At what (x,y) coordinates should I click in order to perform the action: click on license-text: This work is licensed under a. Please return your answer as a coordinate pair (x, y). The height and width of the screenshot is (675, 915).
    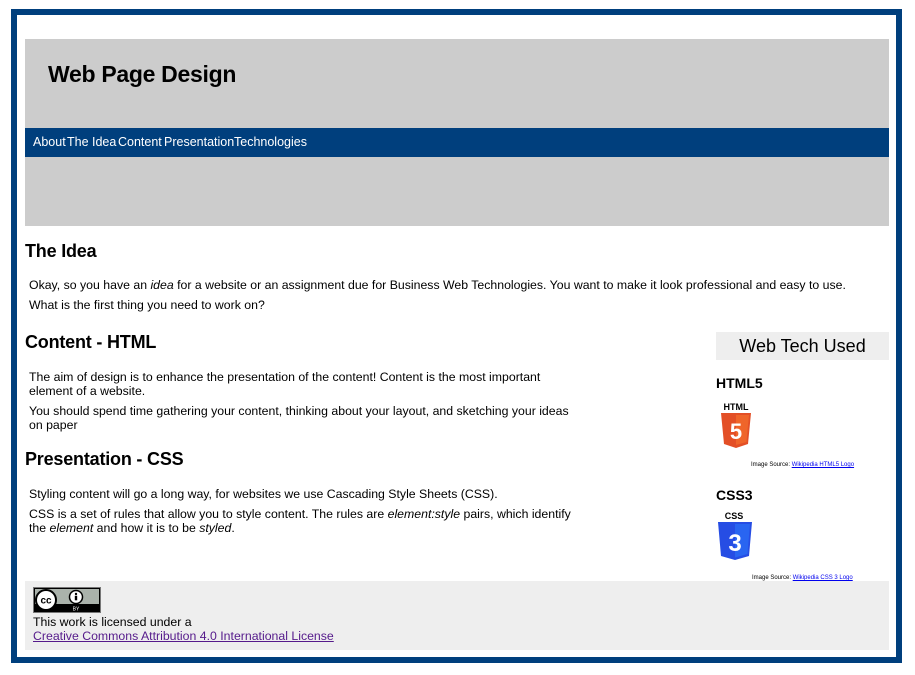
    Looking at the image, I should click on (112, 622).